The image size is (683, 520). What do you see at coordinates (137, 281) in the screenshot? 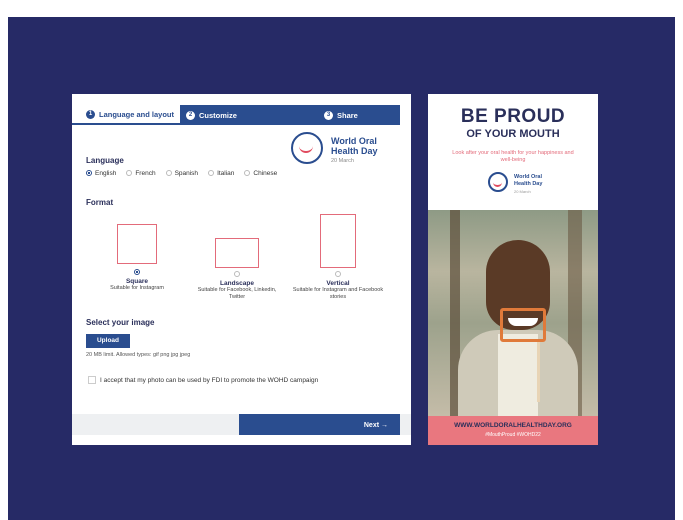
I see `format-title: Square` at bounding box center [137, 281].